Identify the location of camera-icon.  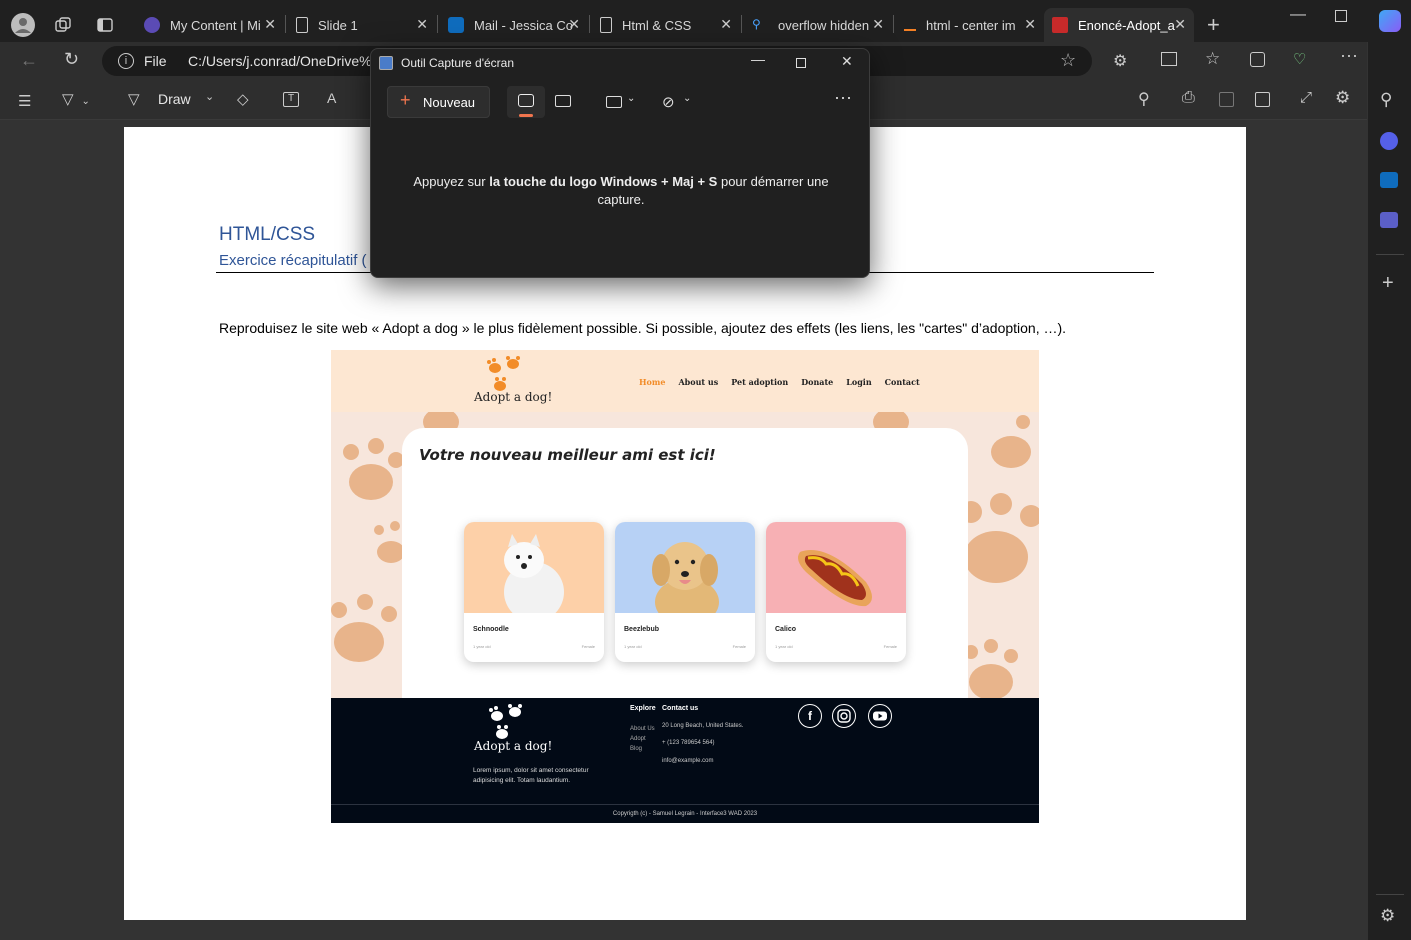
(526, 100).